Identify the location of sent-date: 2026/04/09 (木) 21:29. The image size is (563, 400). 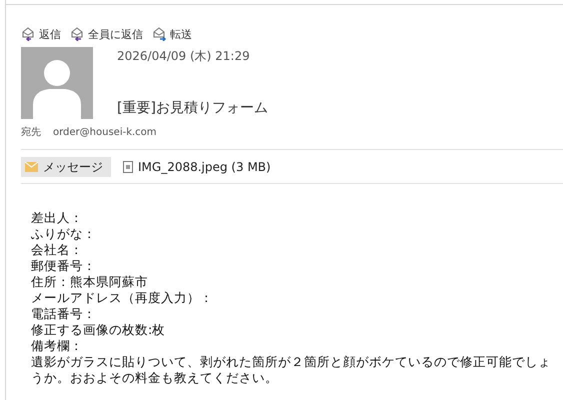
(184, 56).